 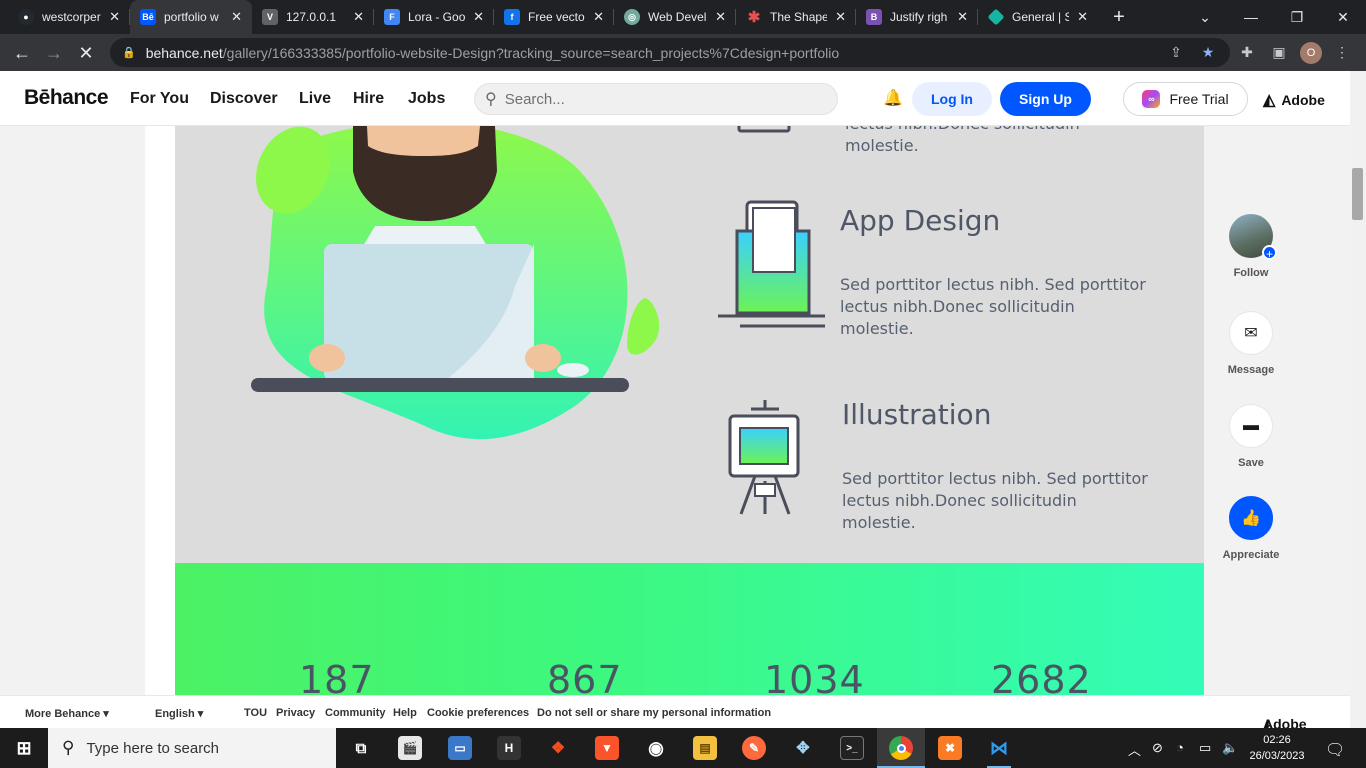 What do you see at coordinates (1205, 748) in the screenshot?
I see `battery-icon: ▭` at bounding box center [1205, 748].